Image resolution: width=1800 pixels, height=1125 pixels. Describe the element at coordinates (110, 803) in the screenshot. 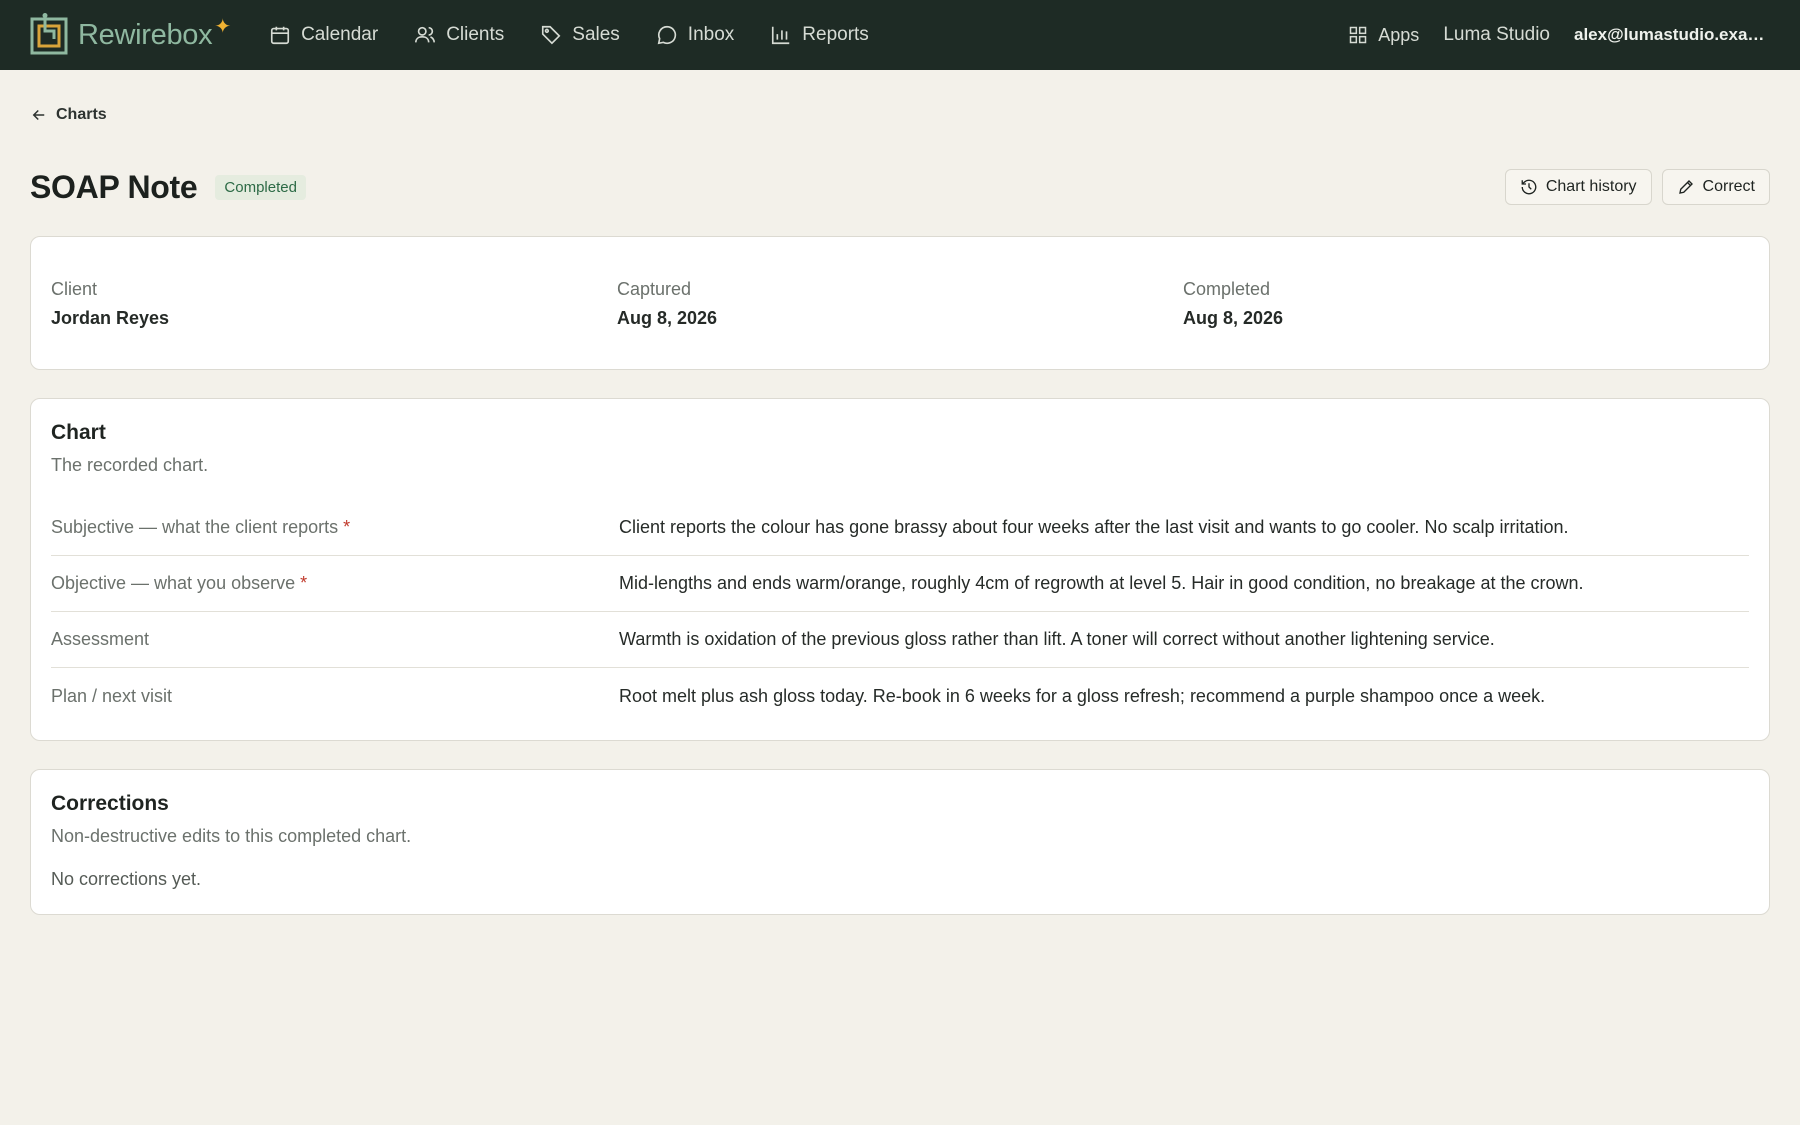

I see `corrections-title: Corrections` at that location.